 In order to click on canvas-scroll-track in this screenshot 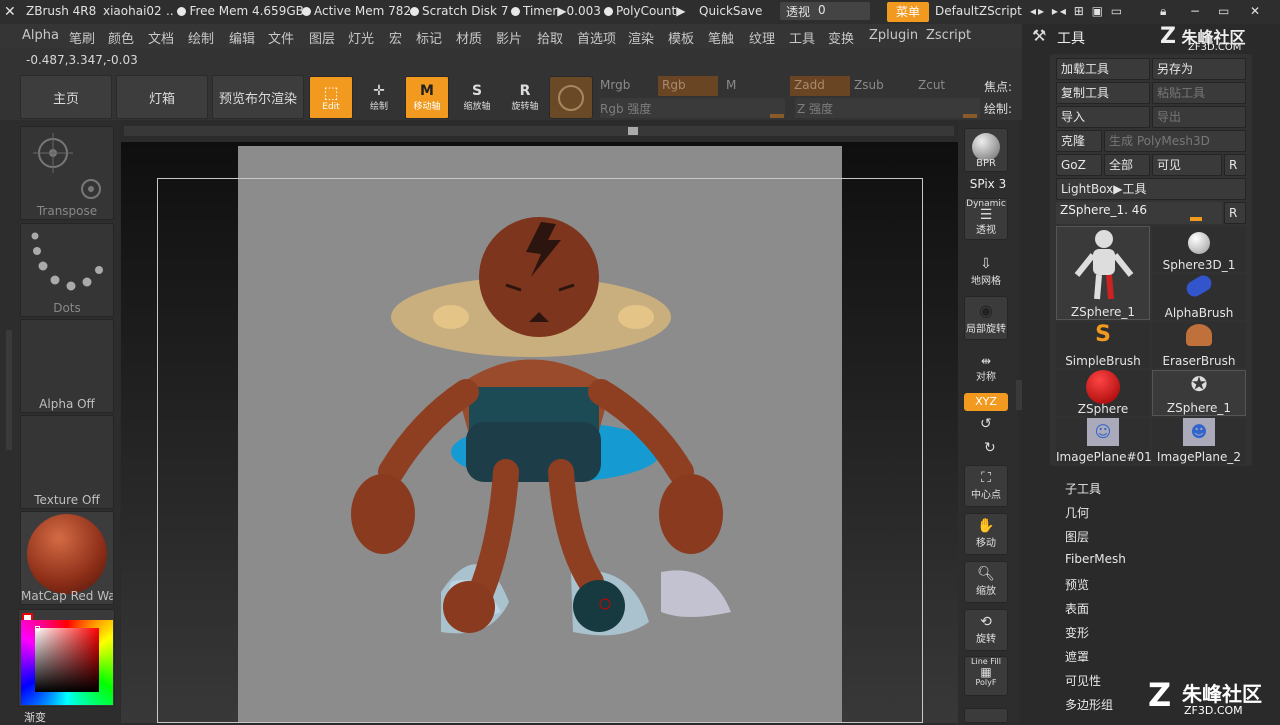, I will do `click(539, 131)`.